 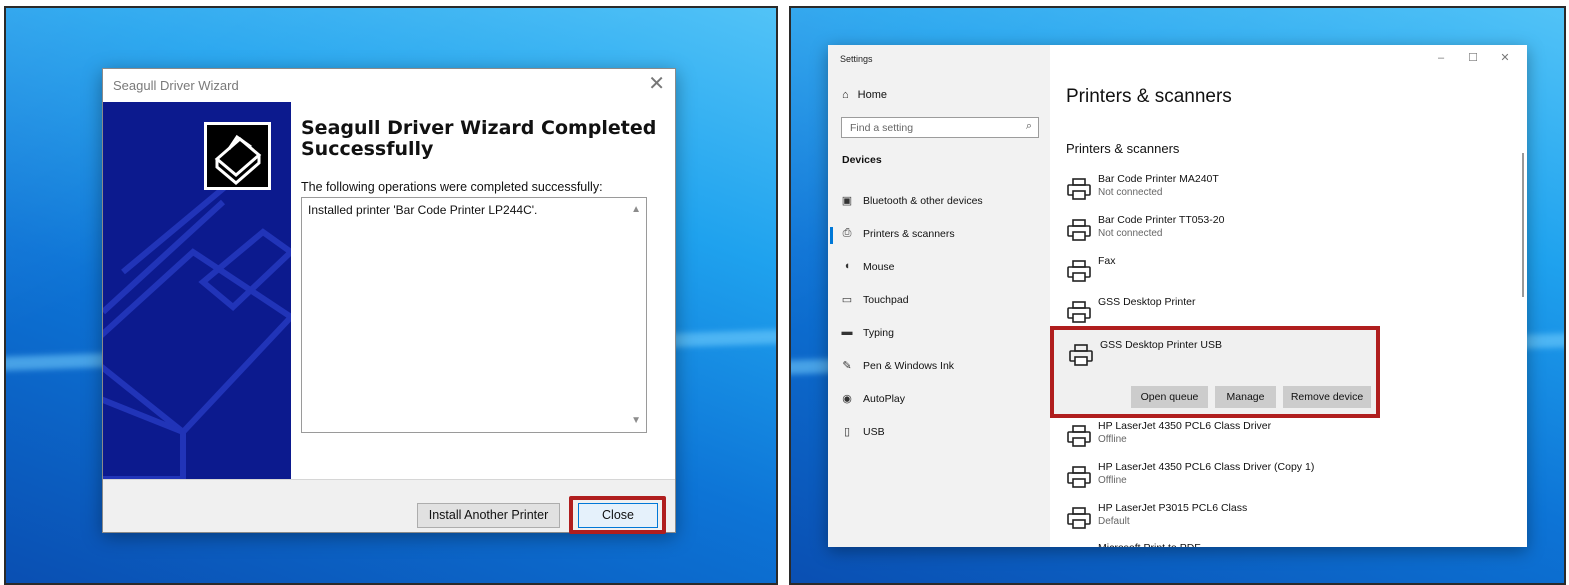 What do you see at coordinates (176, 85) in the screenshot?
I see `wizard-title: Seagull Driver Wizard` at bounding box center [176, 85].